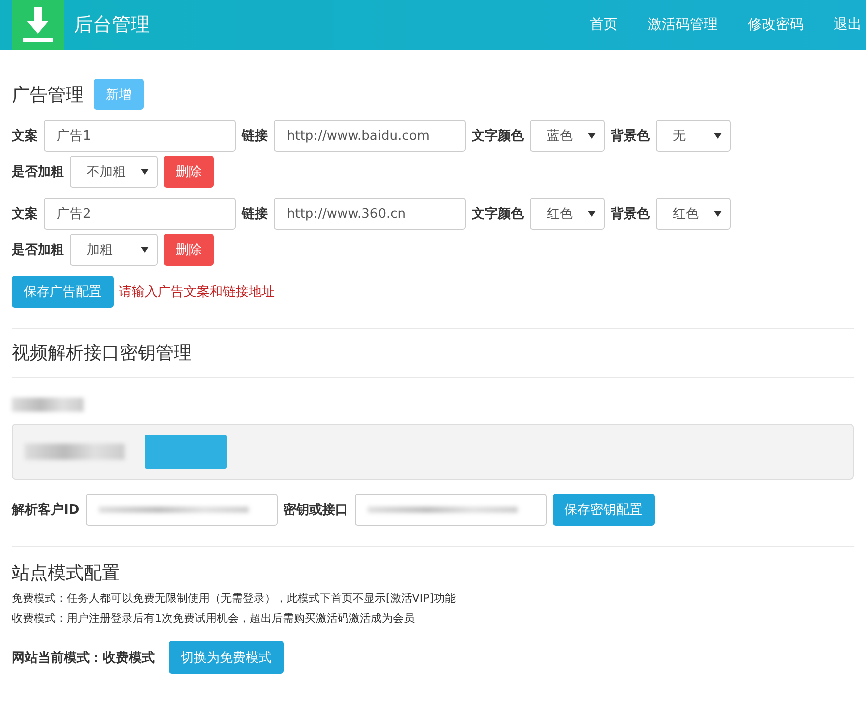 The image size is (866, 715). I want to click on dropdown: 不加粗, so click(114, 172).